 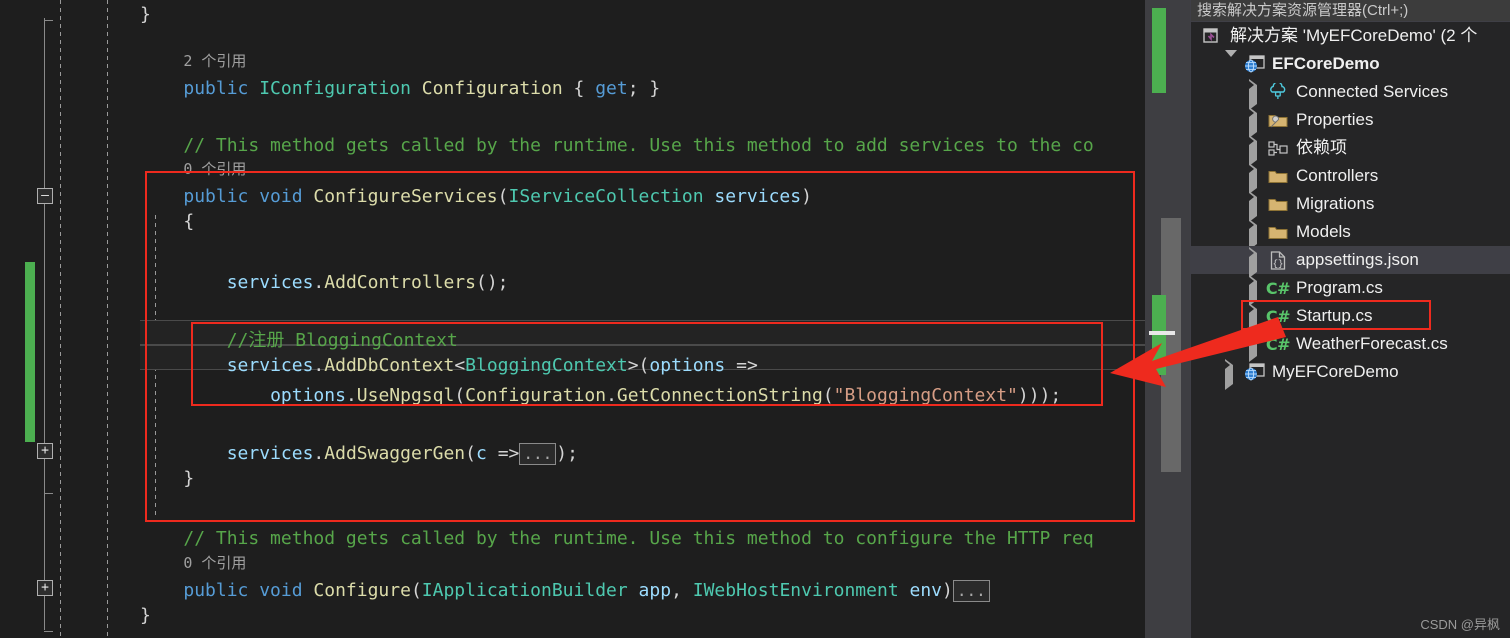 I want to click on tree-item-program-cs: C# Program.cs, so click(x=1350, y=290).